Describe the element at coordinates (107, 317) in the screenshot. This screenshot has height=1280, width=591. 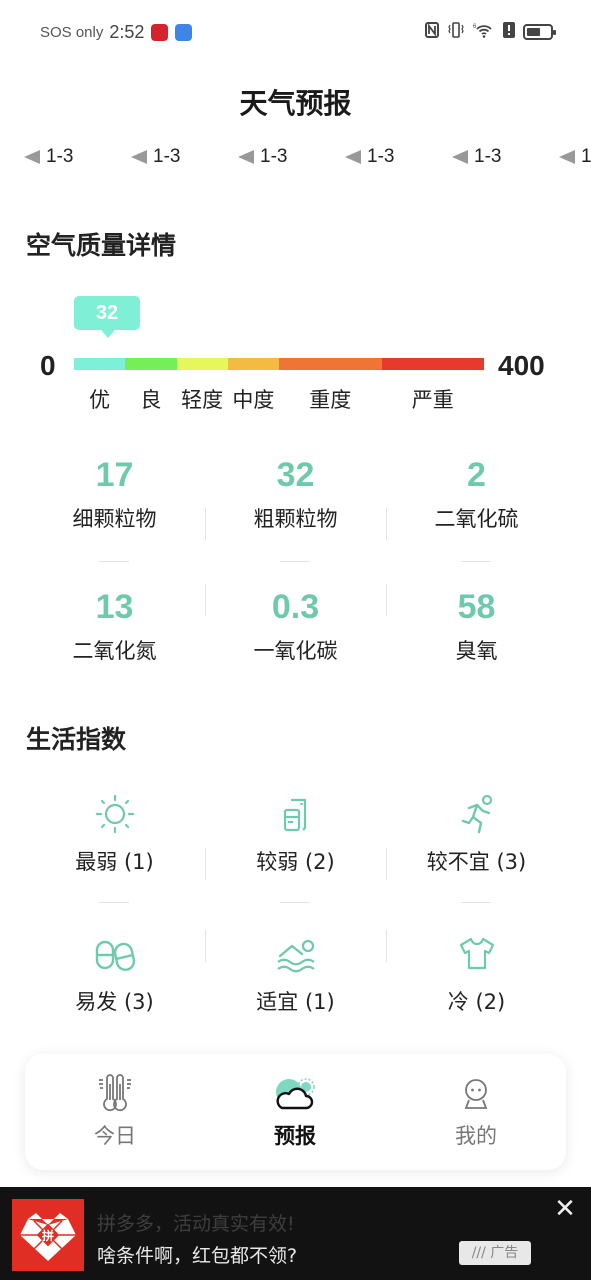
I see `aqi-value-bubble: 32` at that location.